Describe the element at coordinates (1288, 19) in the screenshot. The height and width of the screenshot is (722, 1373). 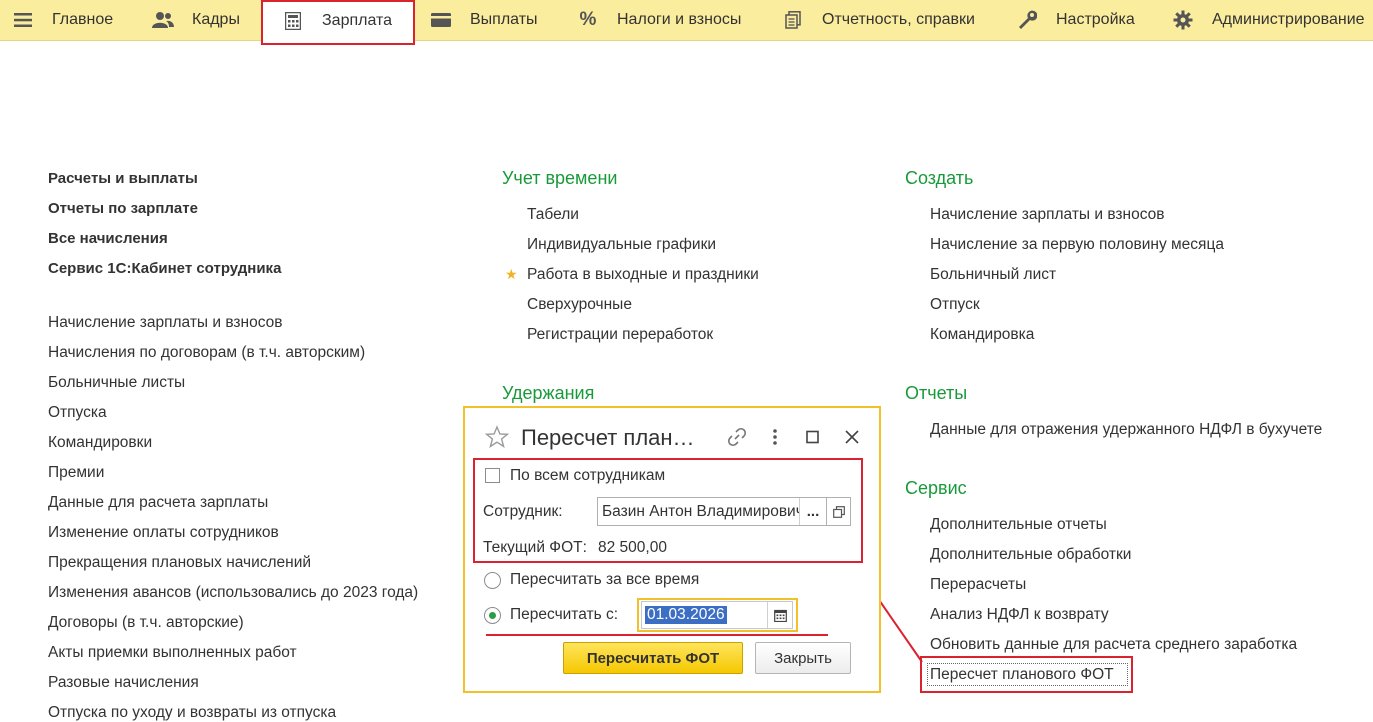
I see `nav-label: Администрирование` at that location.